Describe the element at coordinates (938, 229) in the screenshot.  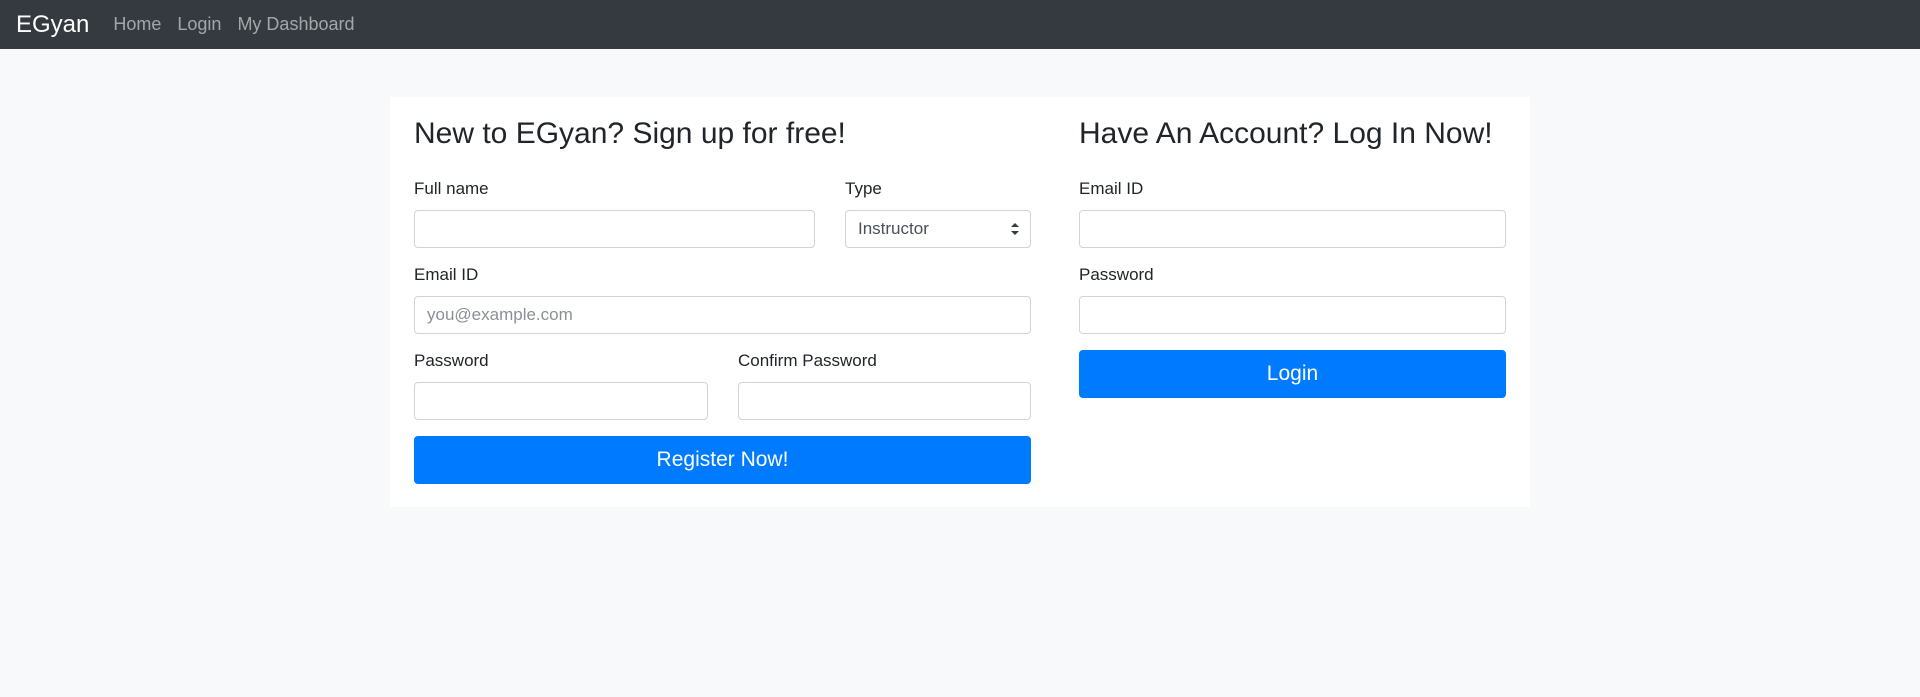
I see `type-select: Instructor` at that location.